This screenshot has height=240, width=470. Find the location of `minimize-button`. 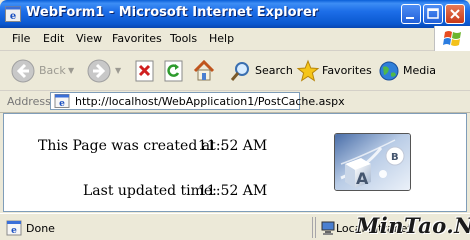

minimize-button is located at coordinates (411, 14).